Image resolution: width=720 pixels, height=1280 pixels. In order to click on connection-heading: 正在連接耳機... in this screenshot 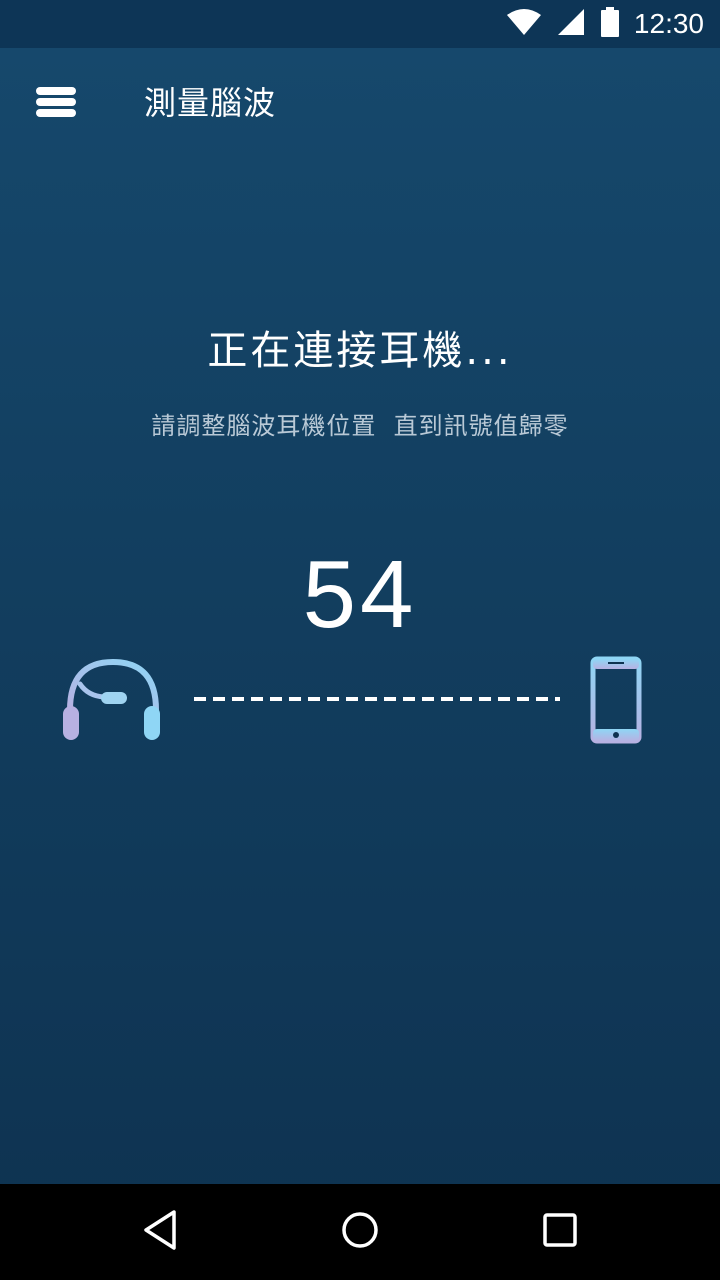, I will do `click(360, 351)`.